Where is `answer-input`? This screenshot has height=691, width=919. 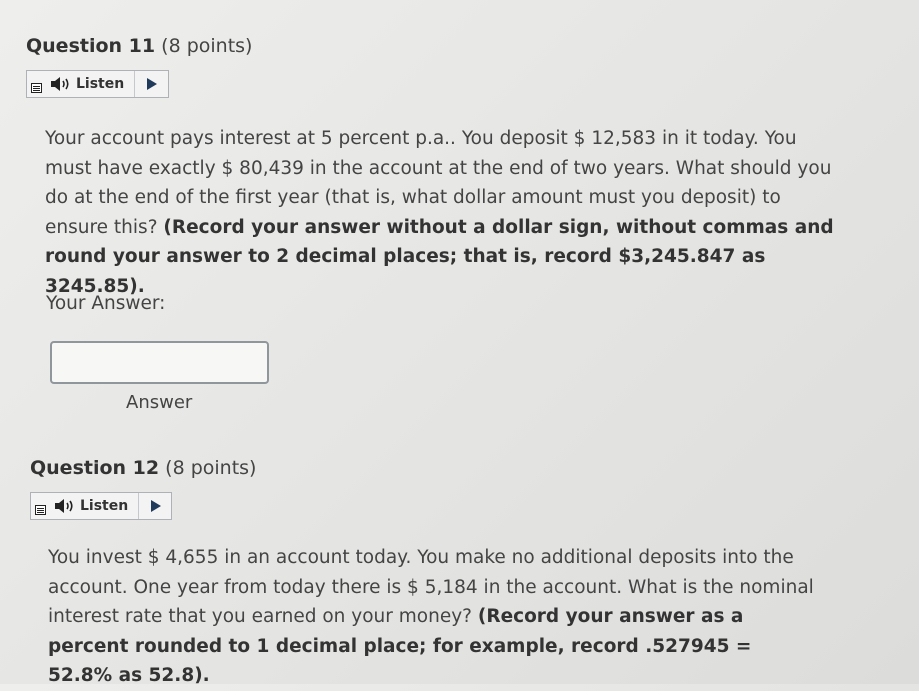
answer-input is located at coordinates (159, 362).